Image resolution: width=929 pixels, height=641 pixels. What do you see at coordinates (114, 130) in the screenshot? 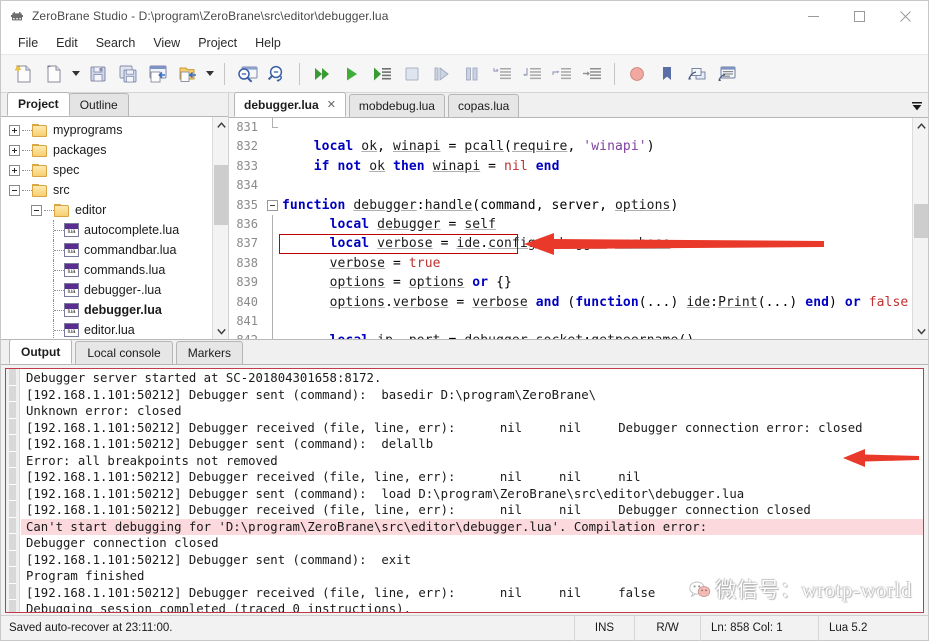
I see `tree-item: myprograms` at bounding box center [114, 130].